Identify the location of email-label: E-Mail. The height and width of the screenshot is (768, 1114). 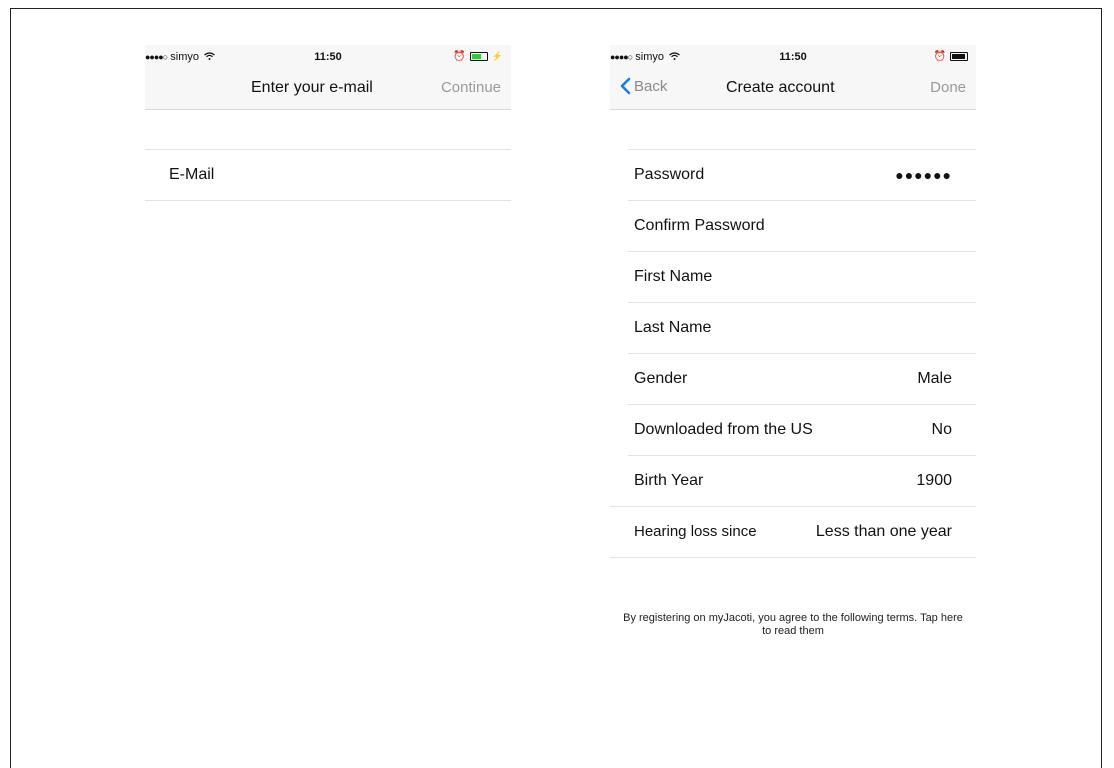
(192, 174).